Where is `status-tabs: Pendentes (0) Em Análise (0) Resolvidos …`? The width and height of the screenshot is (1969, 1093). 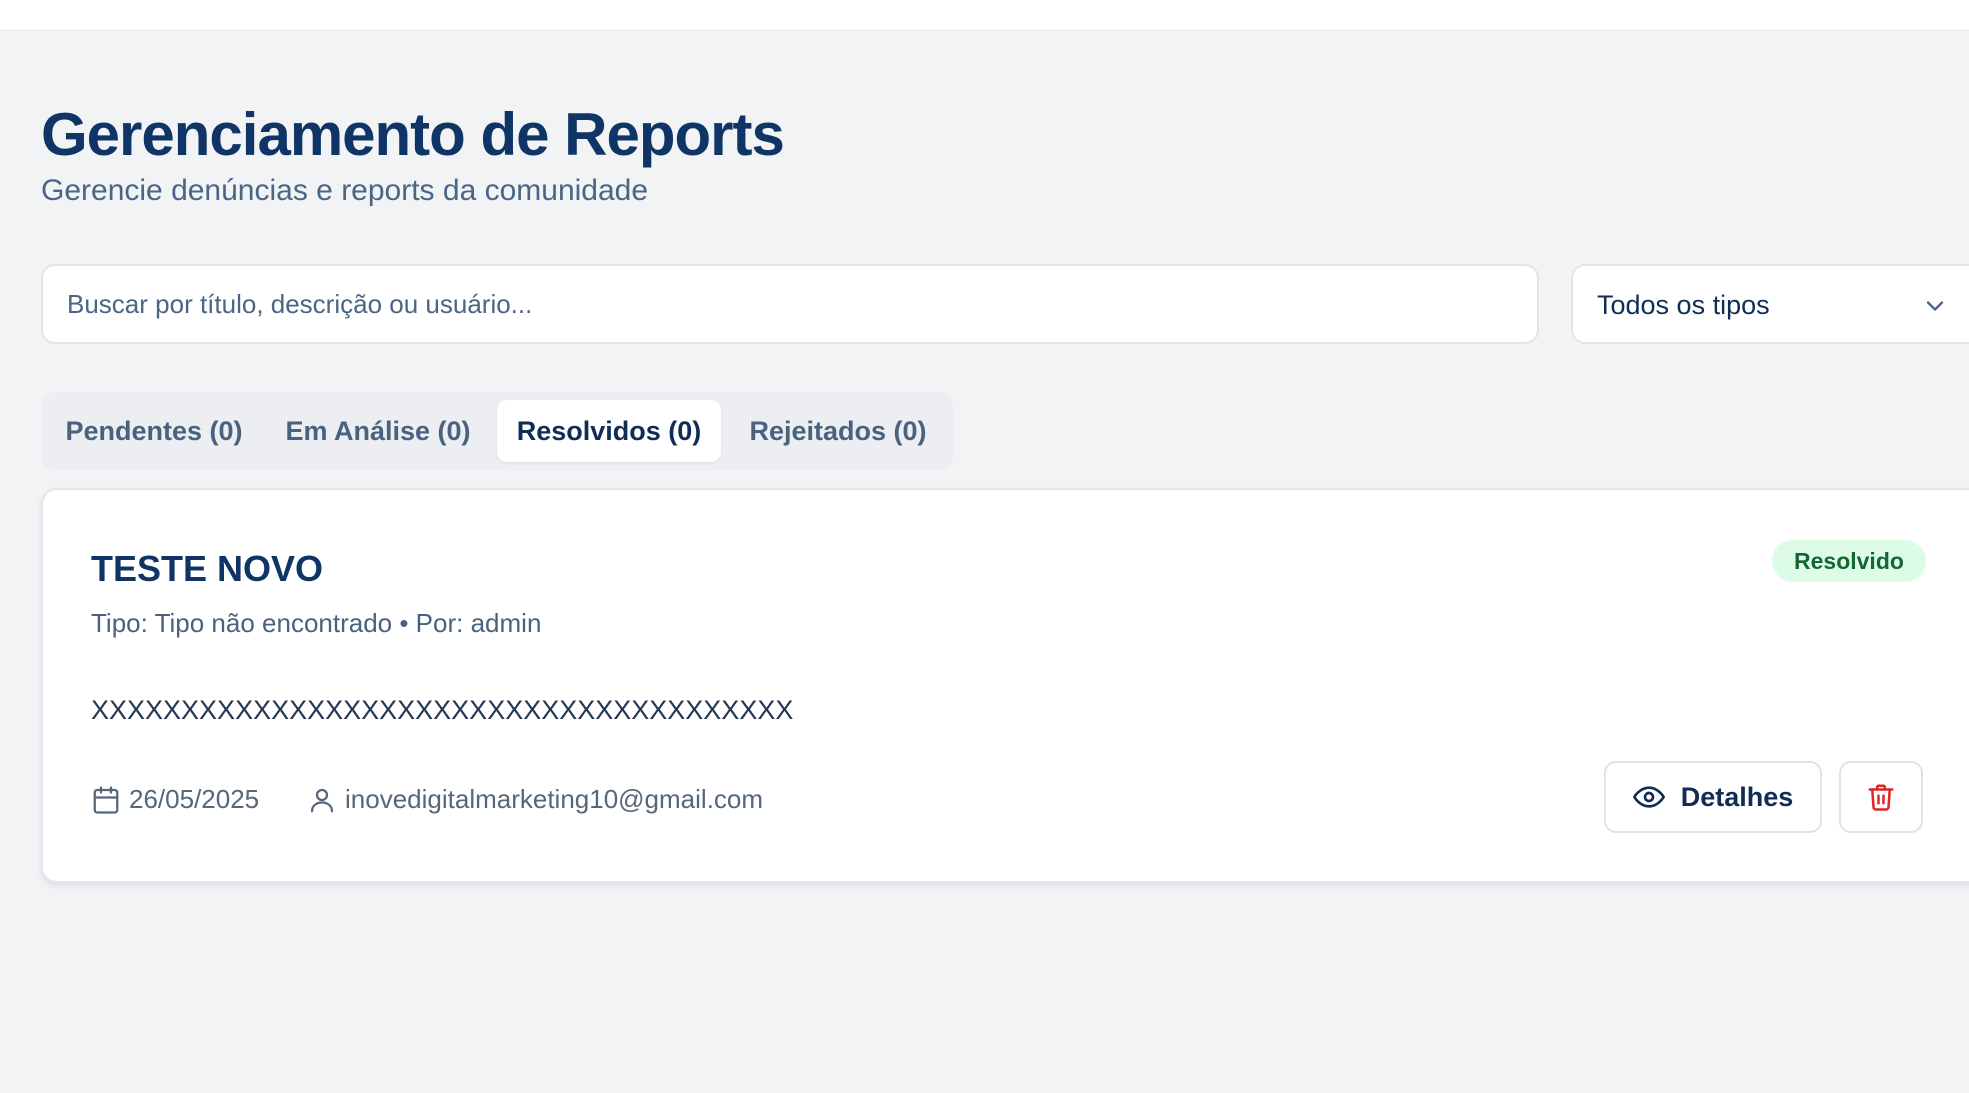
status-tabs: Pendentes (0) Em Análise (0) Resolvidos … is located at coordinates (497, 431).